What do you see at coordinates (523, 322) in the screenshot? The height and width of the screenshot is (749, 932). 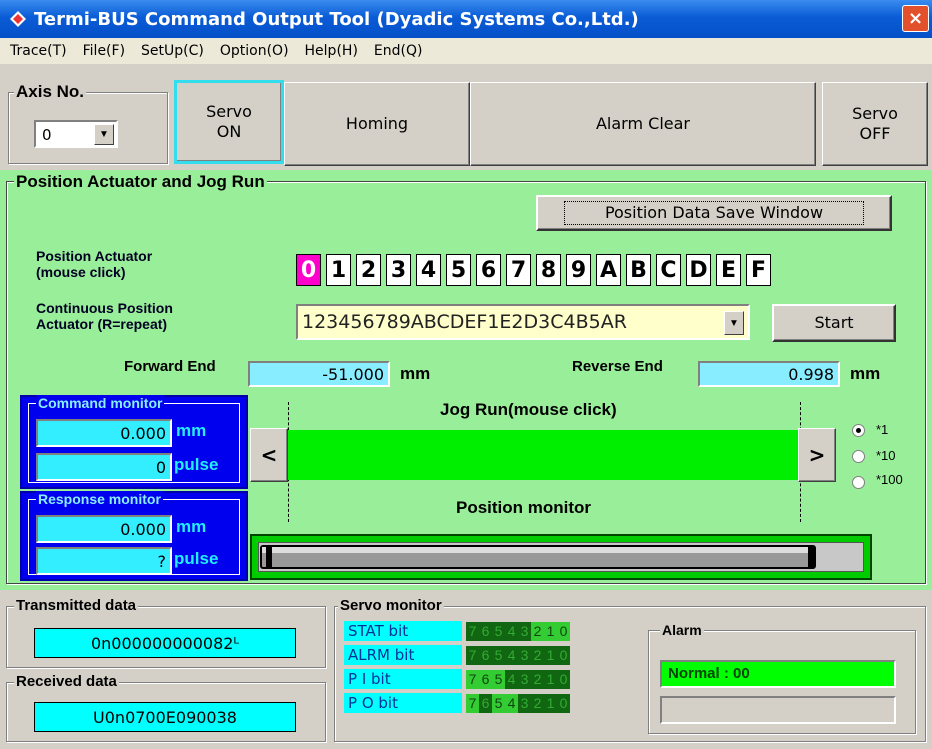 I see `continuous-sequence-select: 123456789ABCDEF1E2D3C4B5AR ▼` at bounding box center [523, 322].